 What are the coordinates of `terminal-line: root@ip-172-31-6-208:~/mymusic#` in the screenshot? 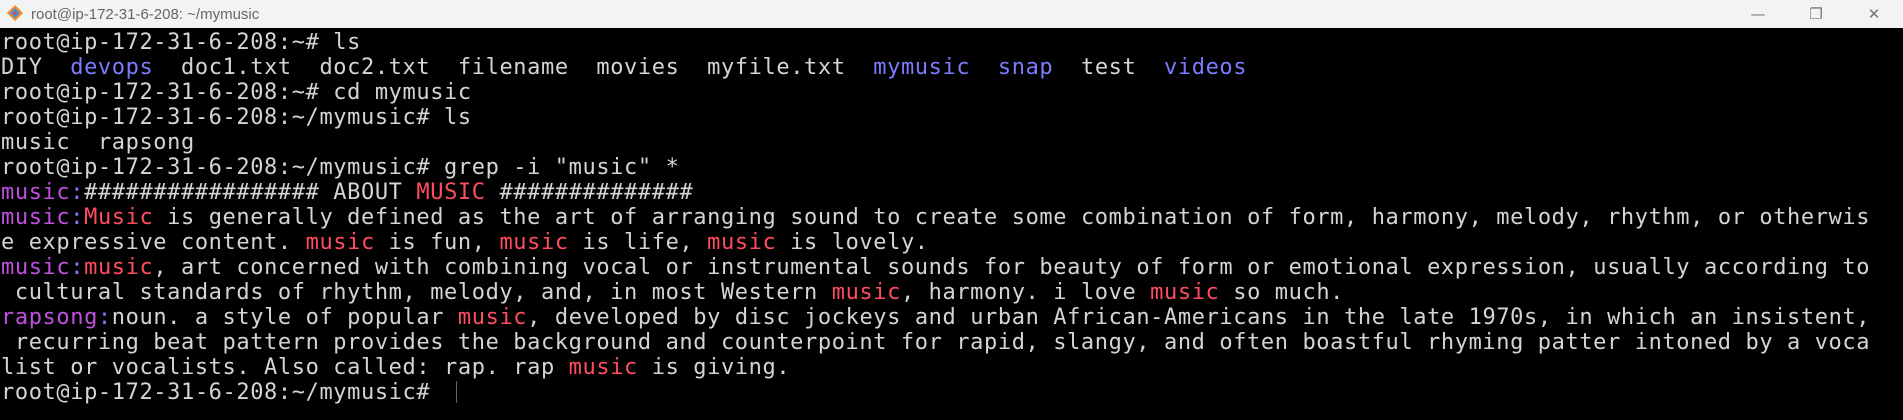 It's located at (951, 392).